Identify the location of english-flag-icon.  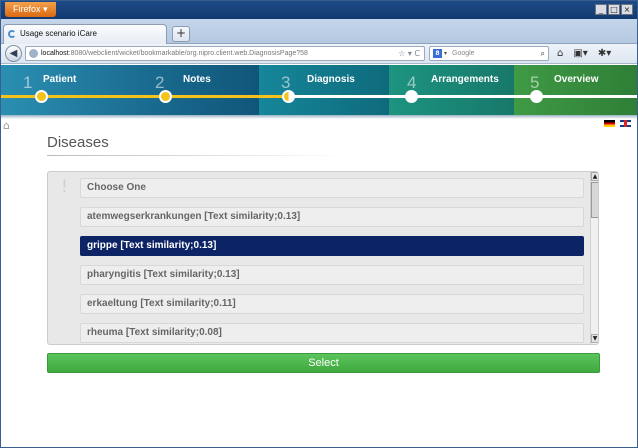
(625, 123).